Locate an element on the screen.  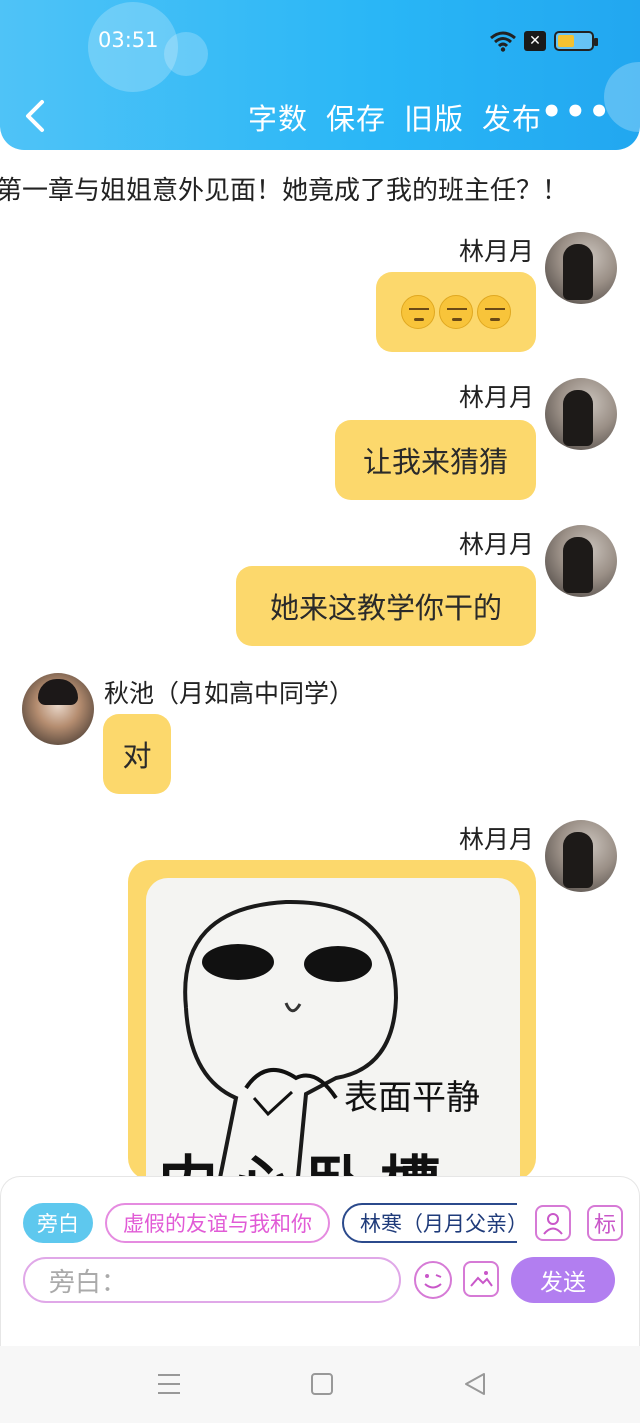
home-icon is located at coordinates (322, 1384).